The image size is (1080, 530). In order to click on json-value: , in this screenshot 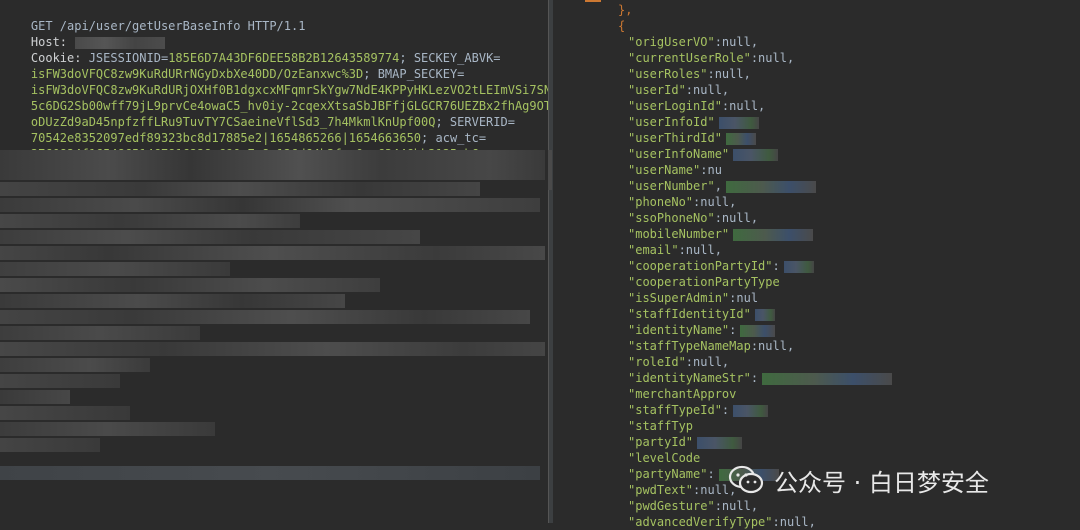, I will do `click(718, 186)`.